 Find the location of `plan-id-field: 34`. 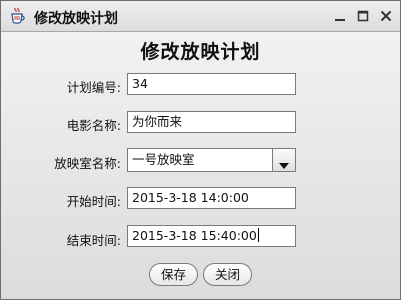

plan-id-field: 34 is located at coordinates (211, 84).